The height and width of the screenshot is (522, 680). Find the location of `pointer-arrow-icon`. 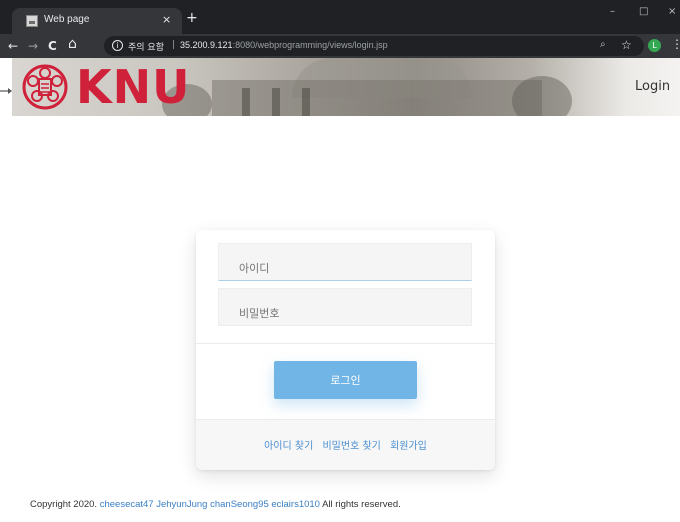

pointer-arrow-icon is located at coordinates (6, 91).